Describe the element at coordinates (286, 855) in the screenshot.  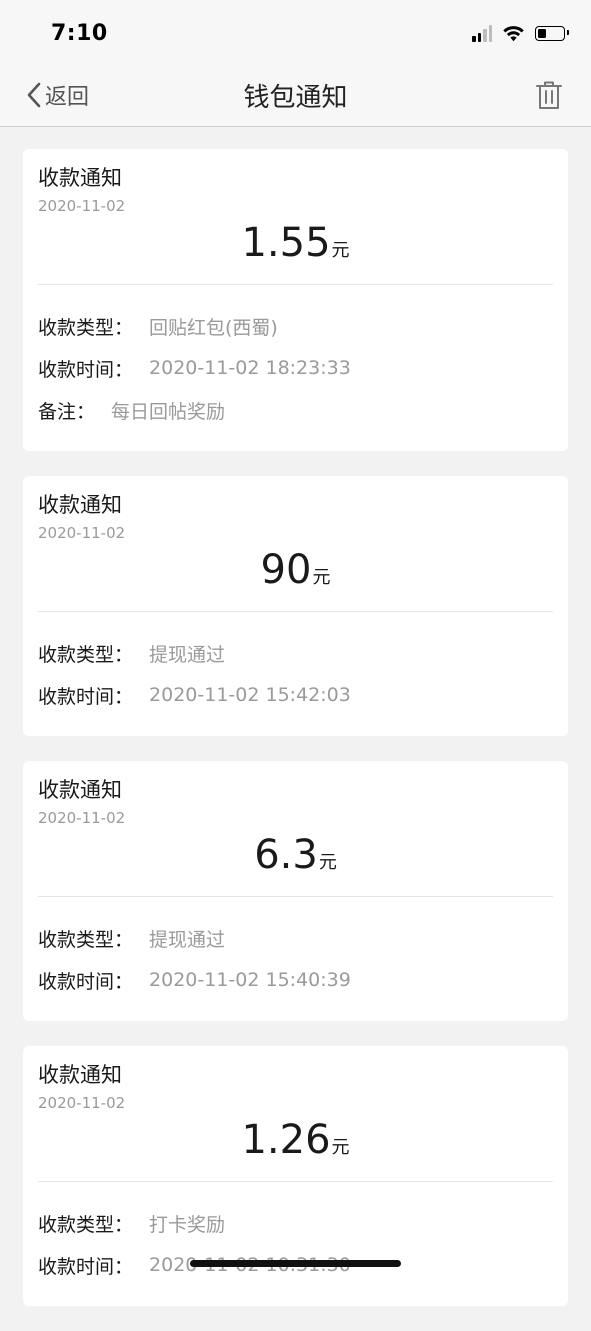
I see `amount-value: 6.3` at that location.